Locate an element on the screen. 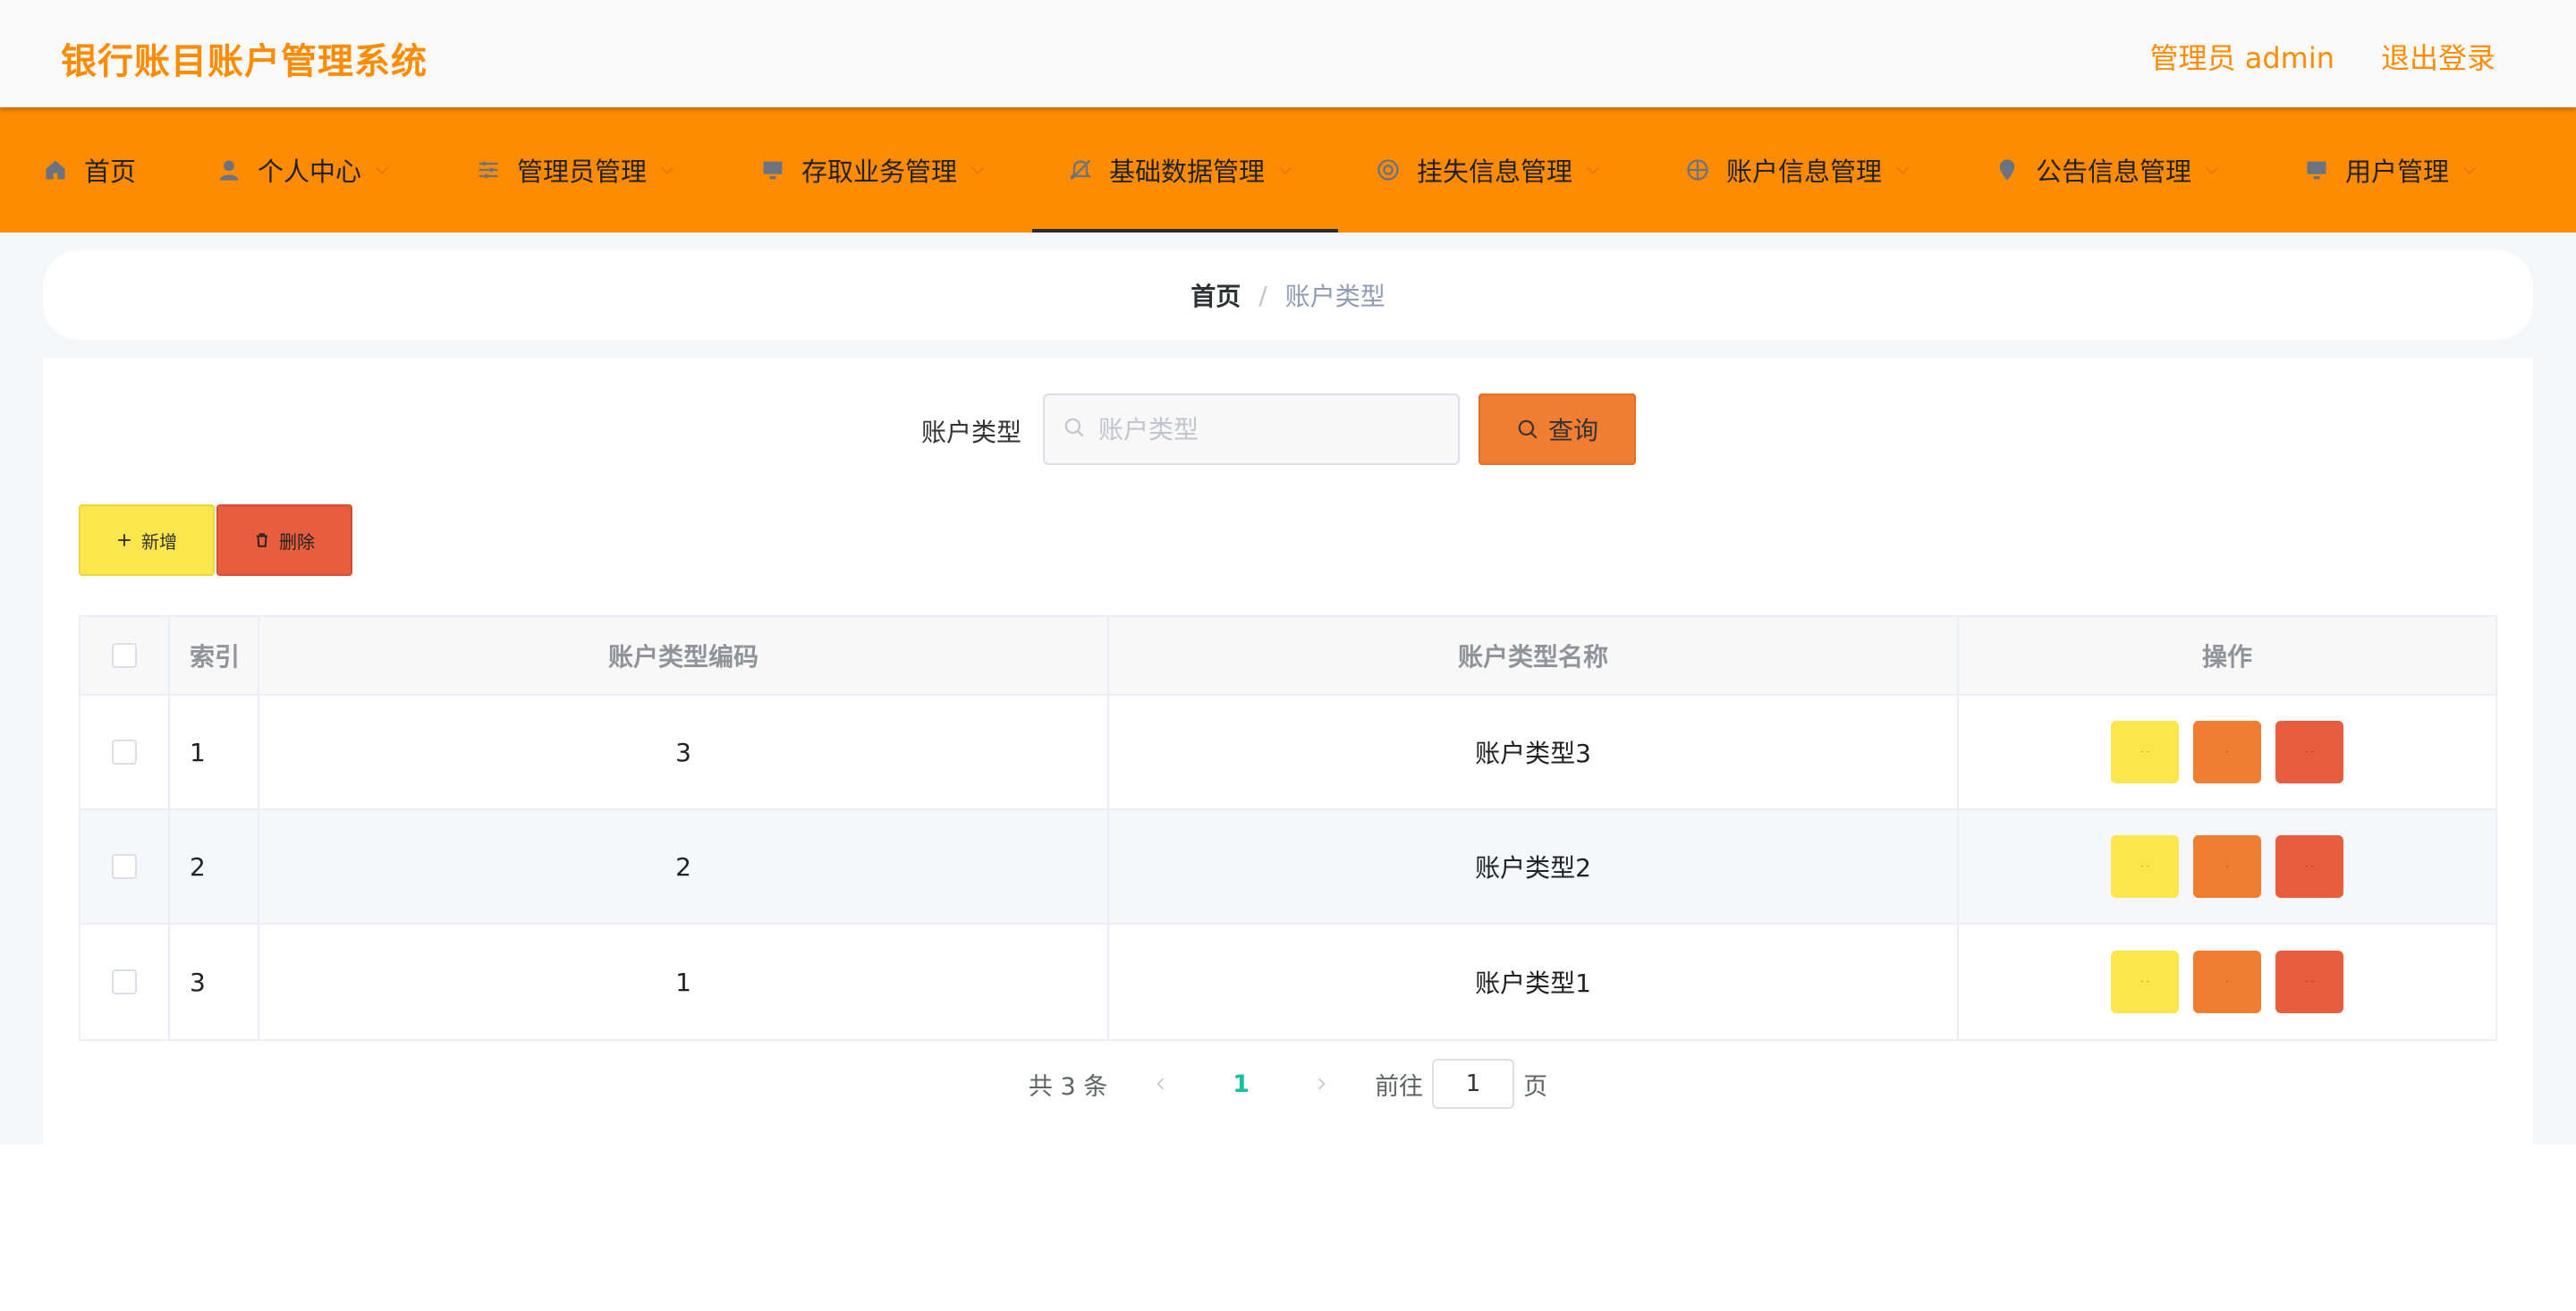 The height and width of the screenshot is (1311, 2576). nav-label: 挂失信息管理 is located at coordinates (1495, 171).